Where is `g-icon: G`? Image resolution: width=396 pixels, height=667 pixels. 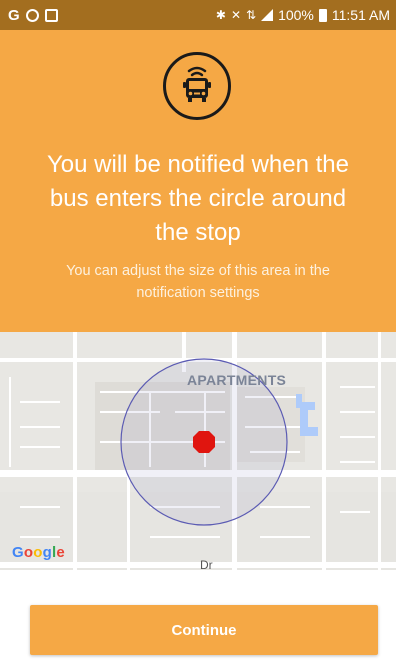 g-icon: G is located at coordinates (14, 15).